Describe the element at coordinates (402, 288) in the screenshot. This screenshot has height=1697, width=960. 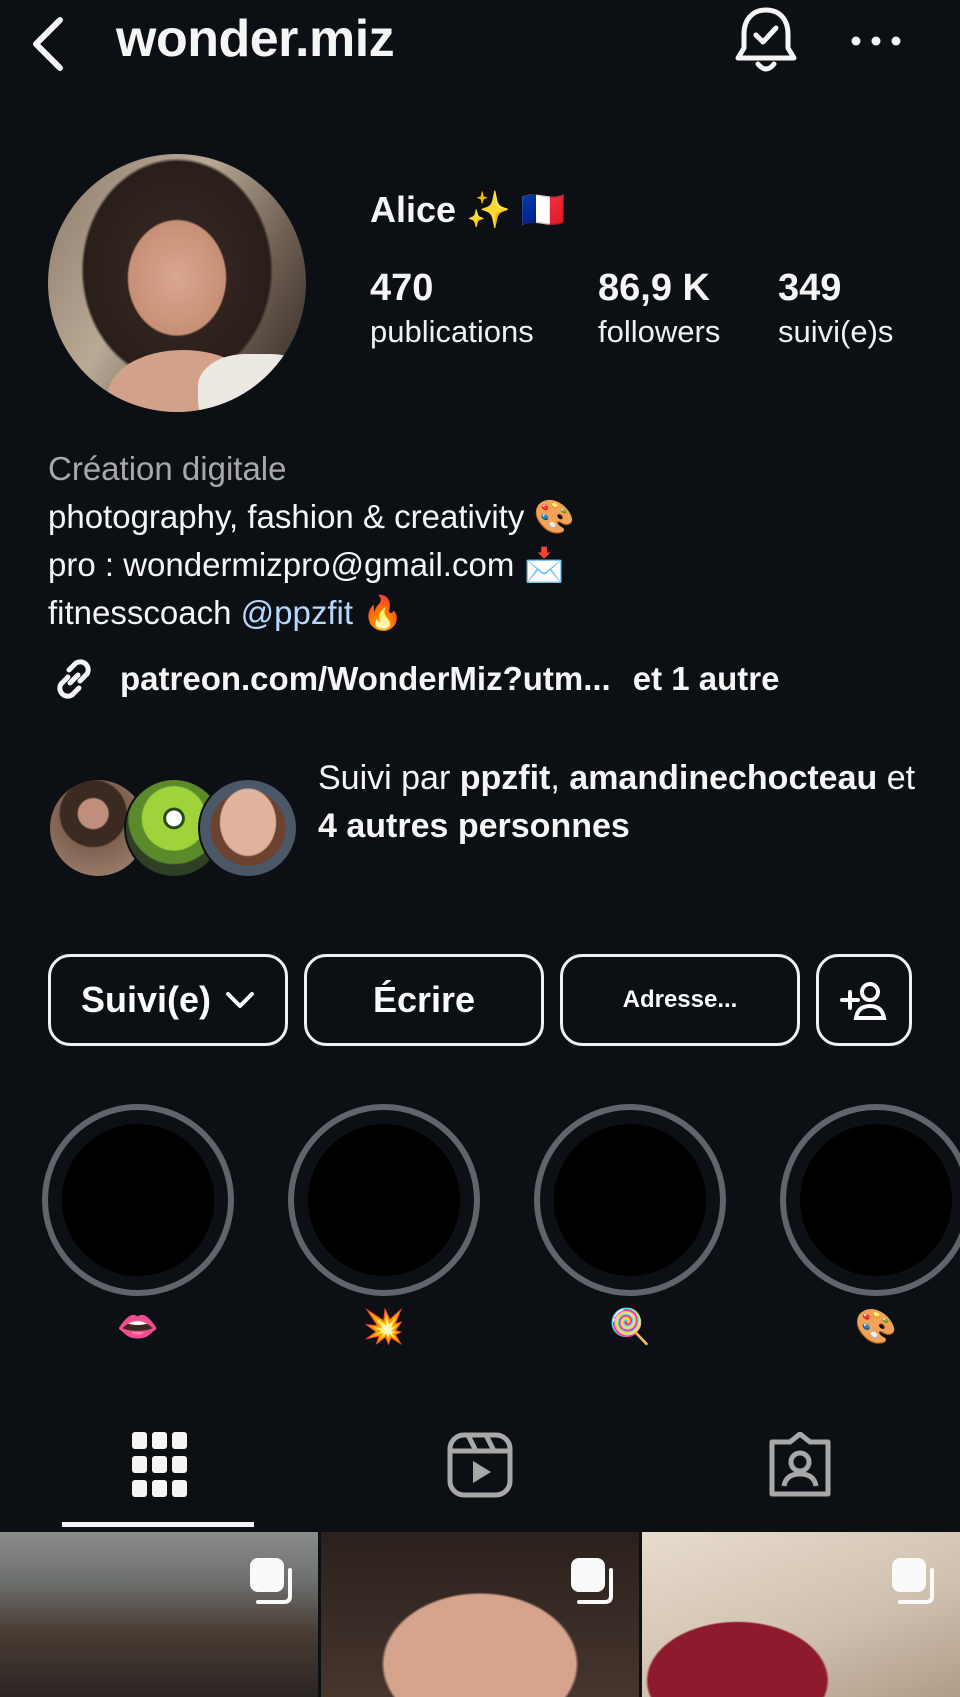
I see `posts-count: 470` at that location.